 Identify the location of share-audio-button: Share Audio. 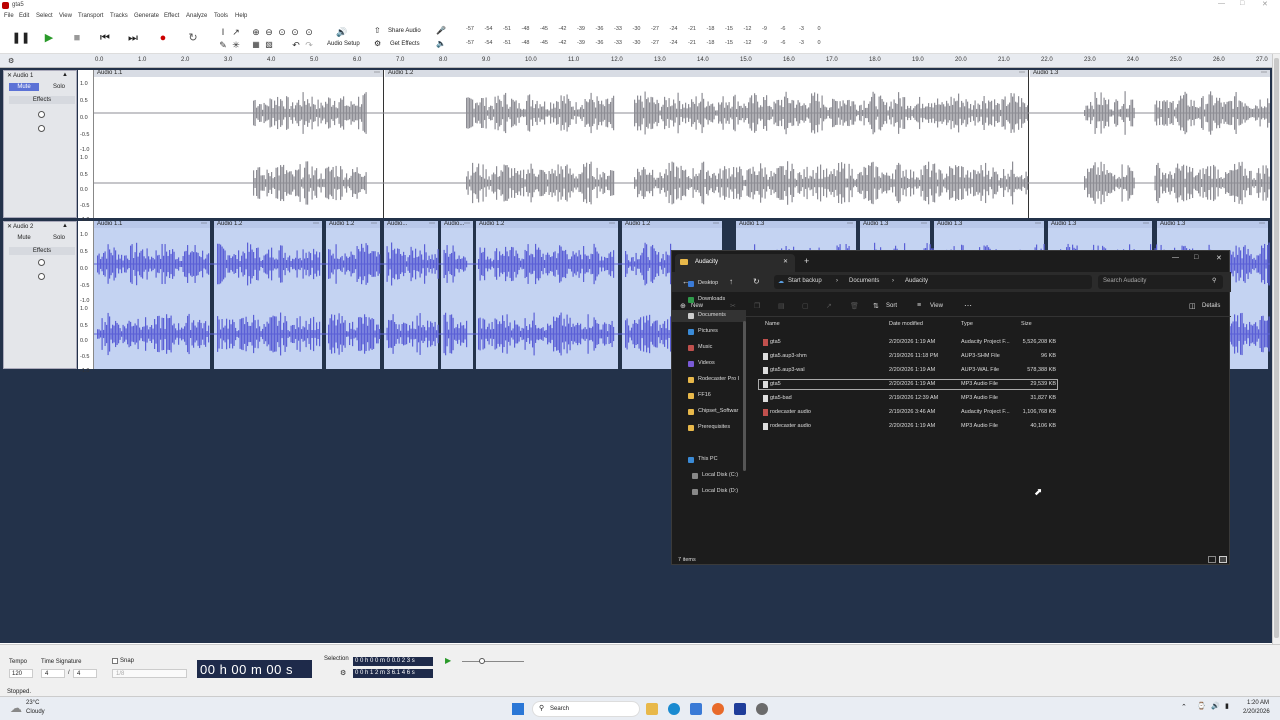
(404, 31).